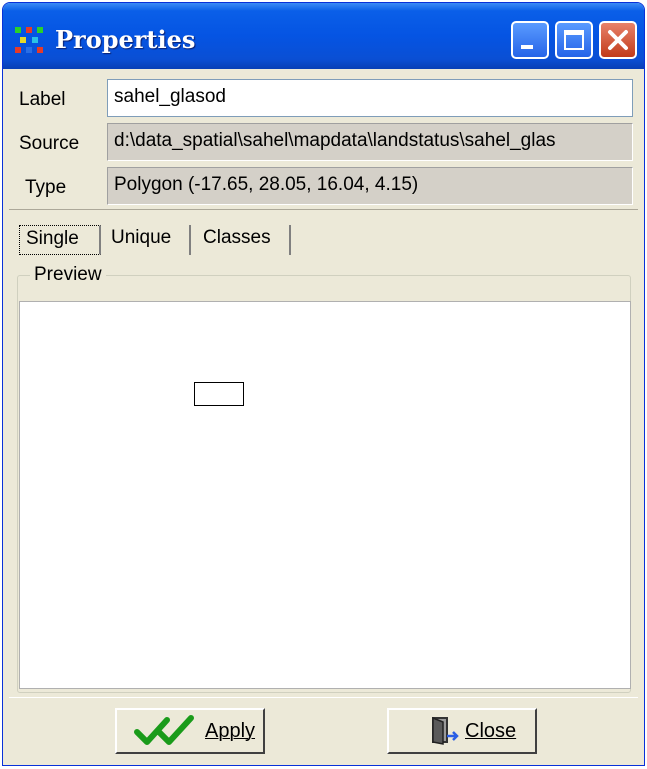 The height and width of the screenshot is (769, 647). Describe the element at coordinates (527, 47) in the screenshot. I see `minimize-icon` at that location.